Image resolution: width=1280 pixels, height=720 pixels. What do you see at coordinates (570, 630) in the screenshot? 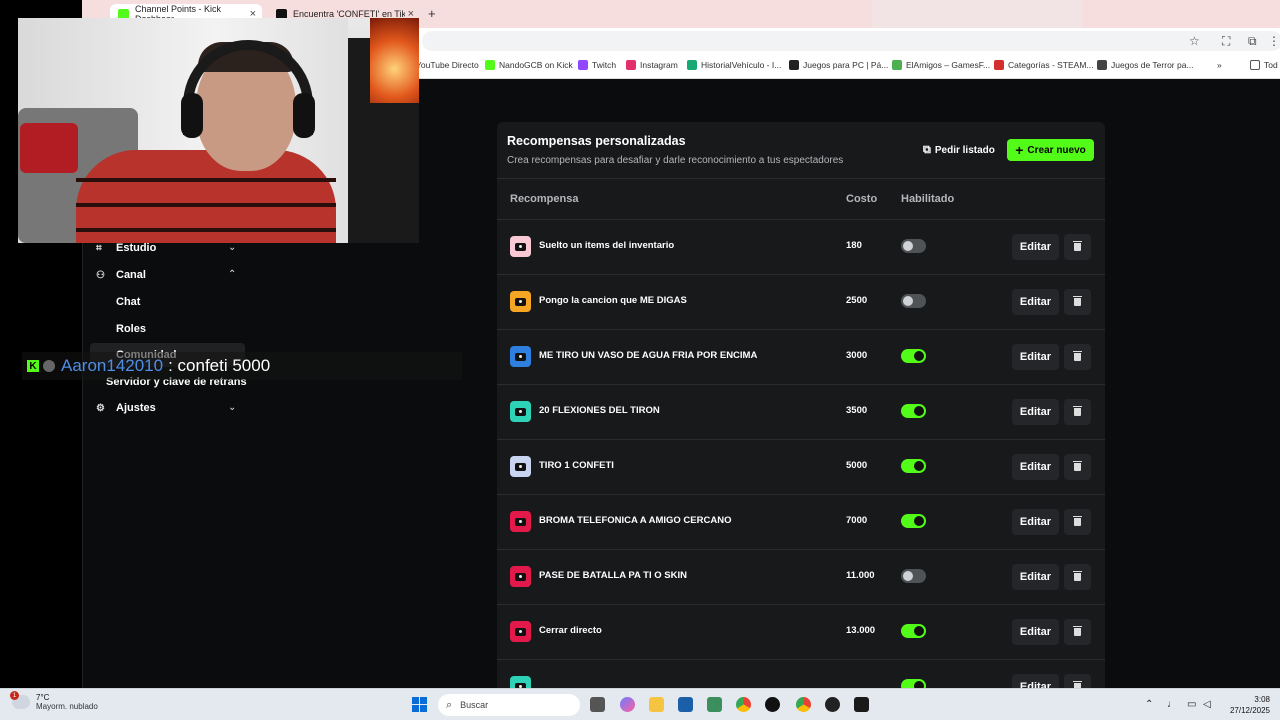
I see `reward-name: Cerrar directo` at bounding box center [570, 630].